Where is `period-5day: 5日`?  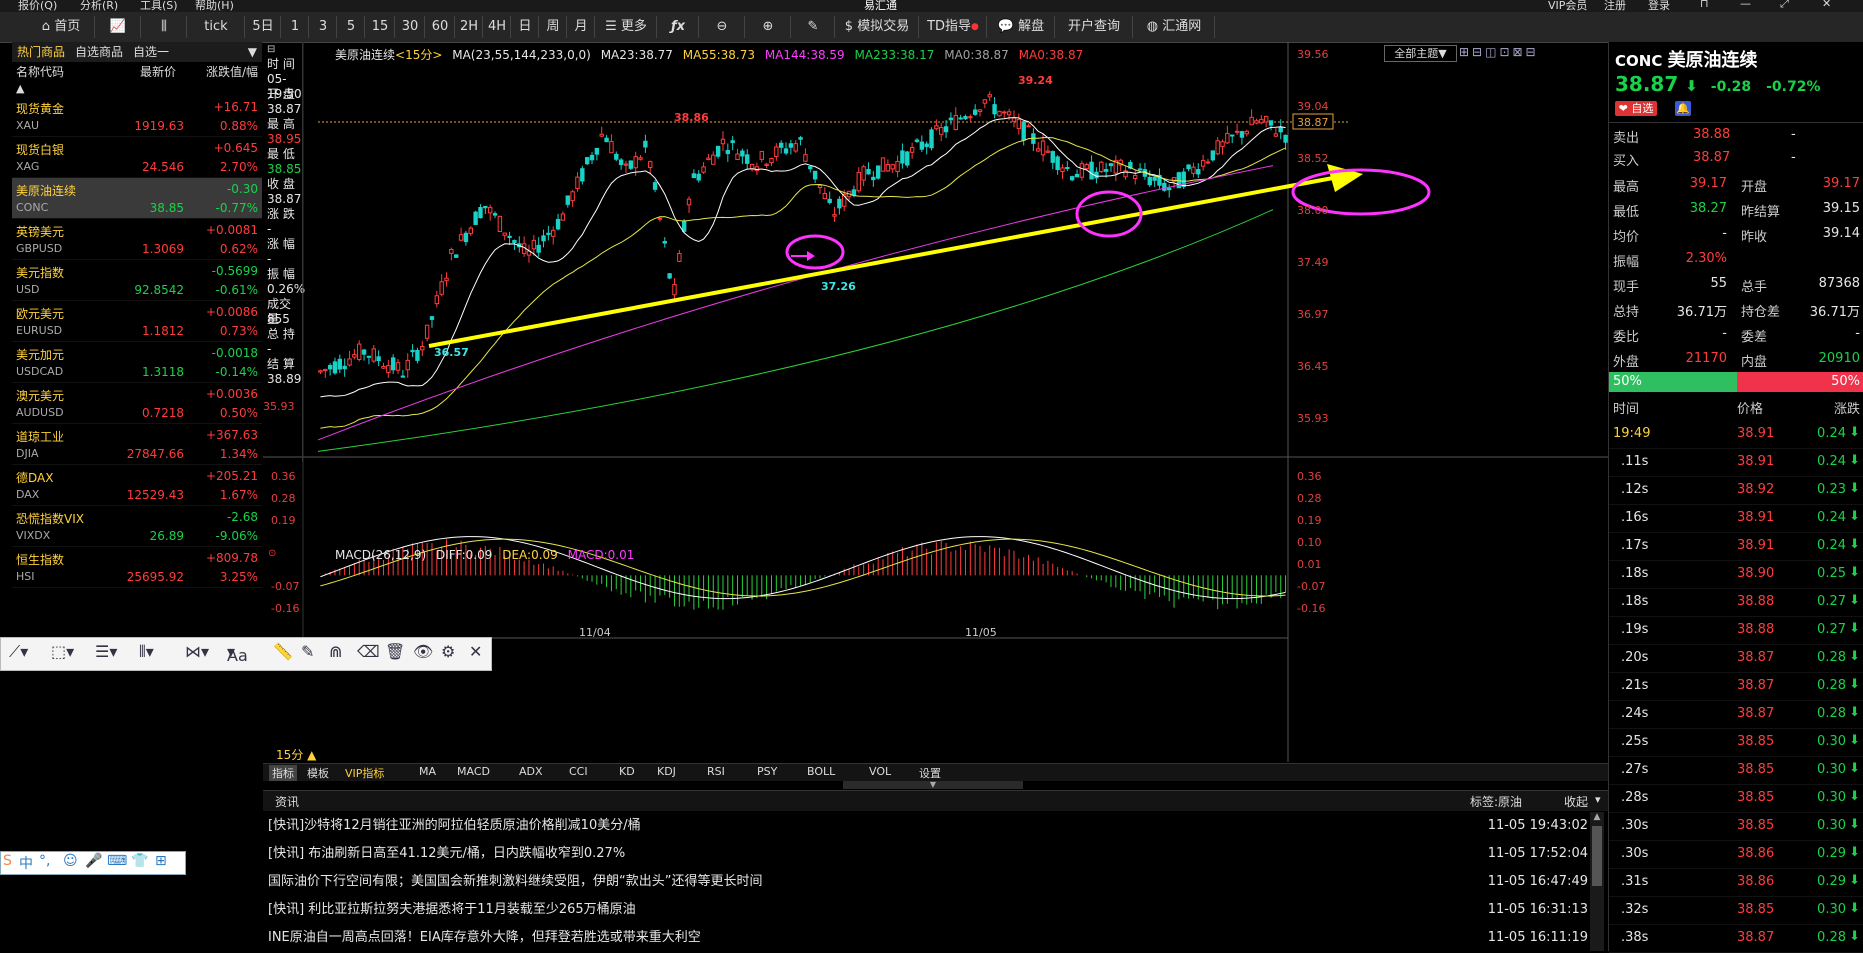
period-5day: 5日 is located at coordinates (263, 27).